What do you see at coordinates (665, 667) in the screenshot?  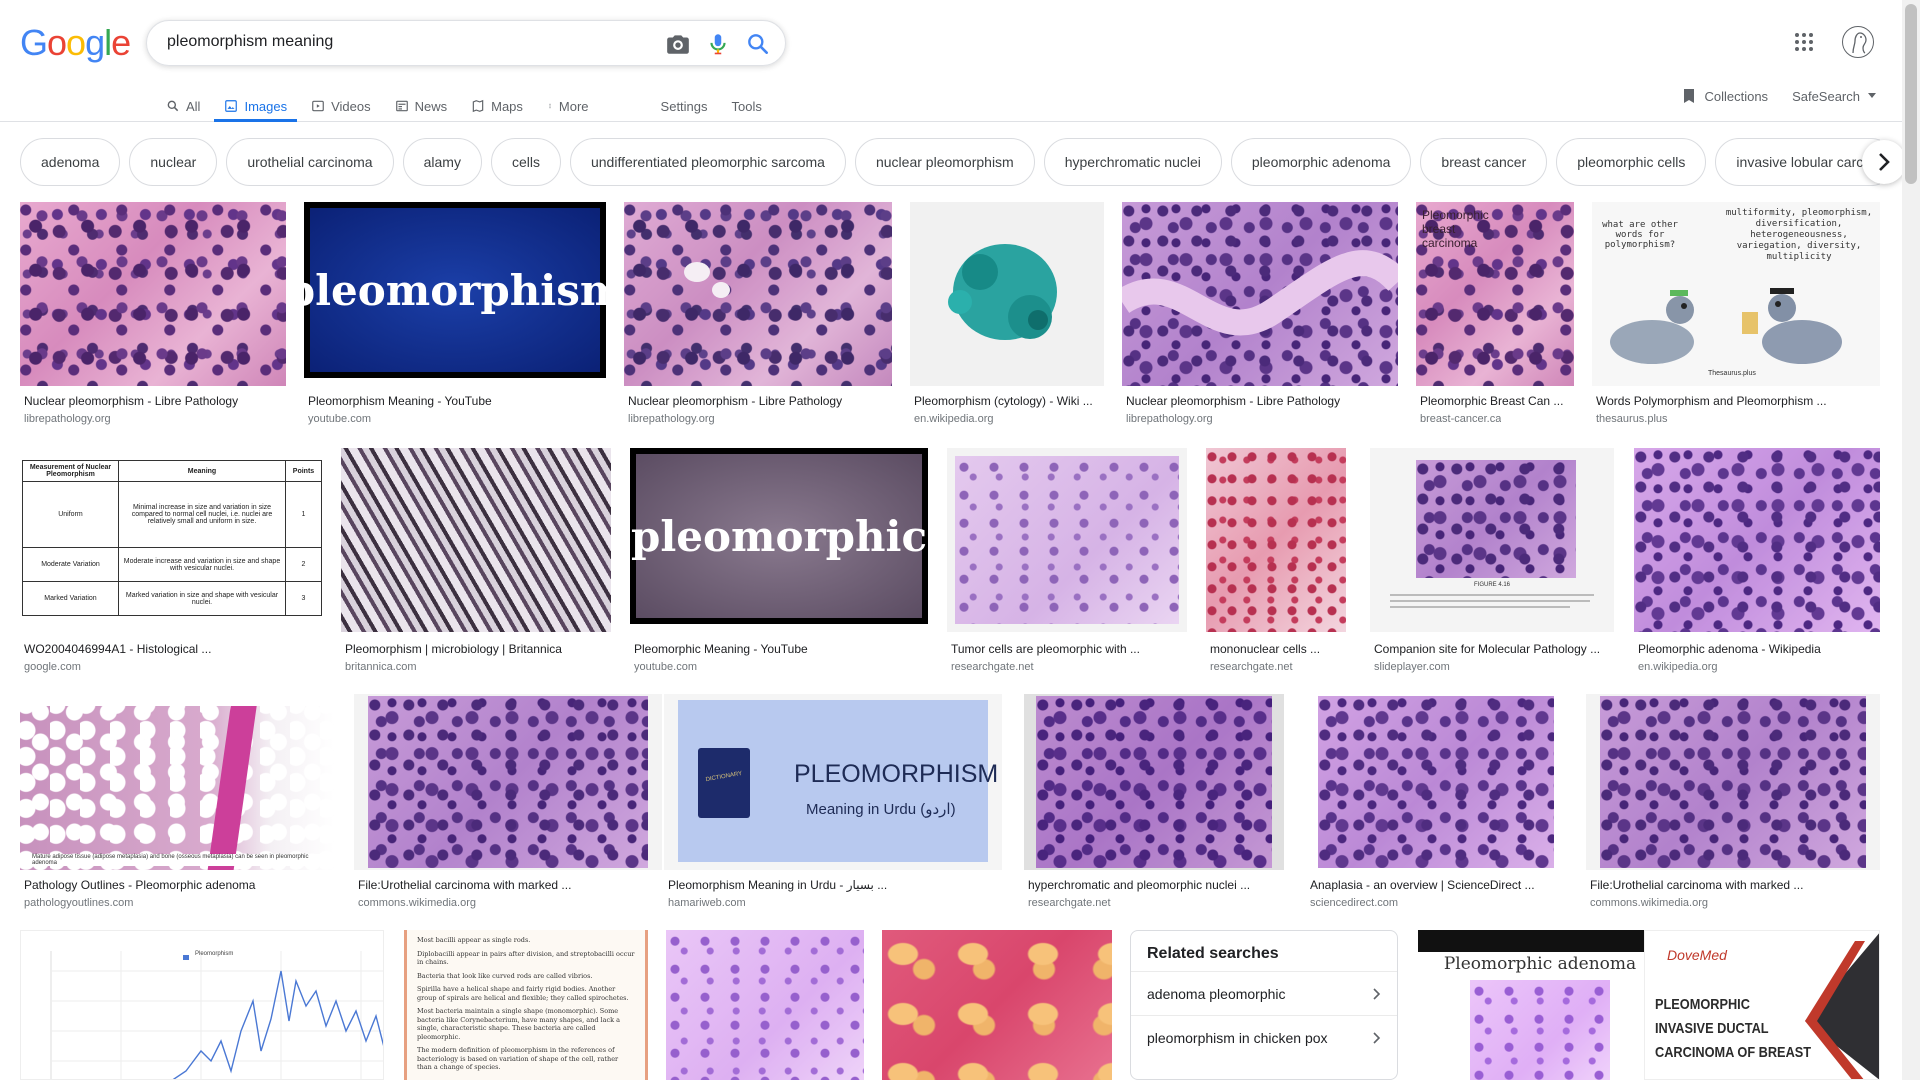 I see `result-source: youtube.com` at bounding box center [665, 667].